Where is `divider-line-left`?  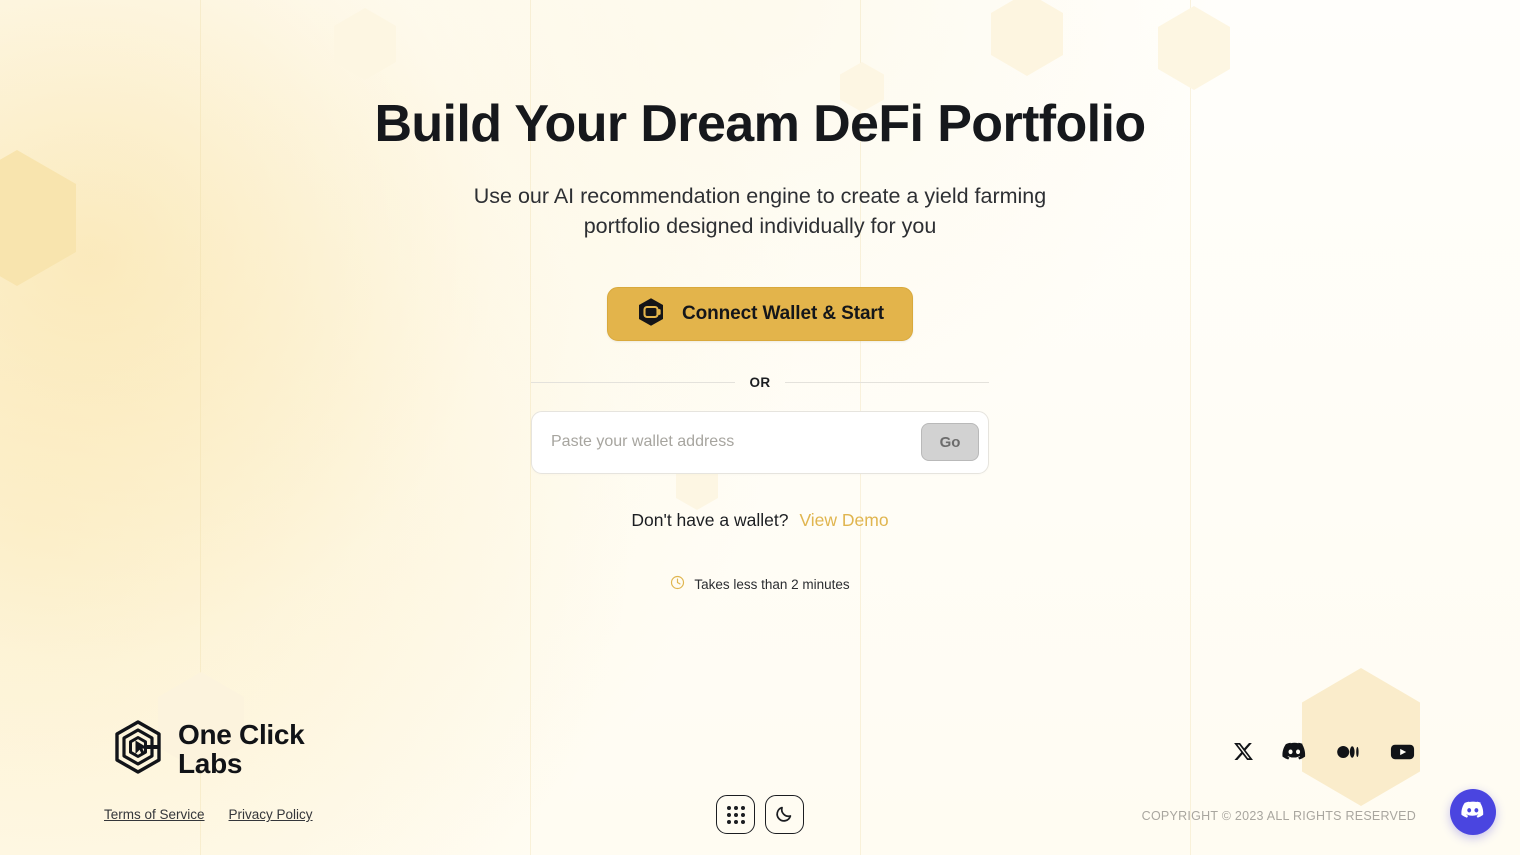
divider-line-left is located at coordinates (633, 382).